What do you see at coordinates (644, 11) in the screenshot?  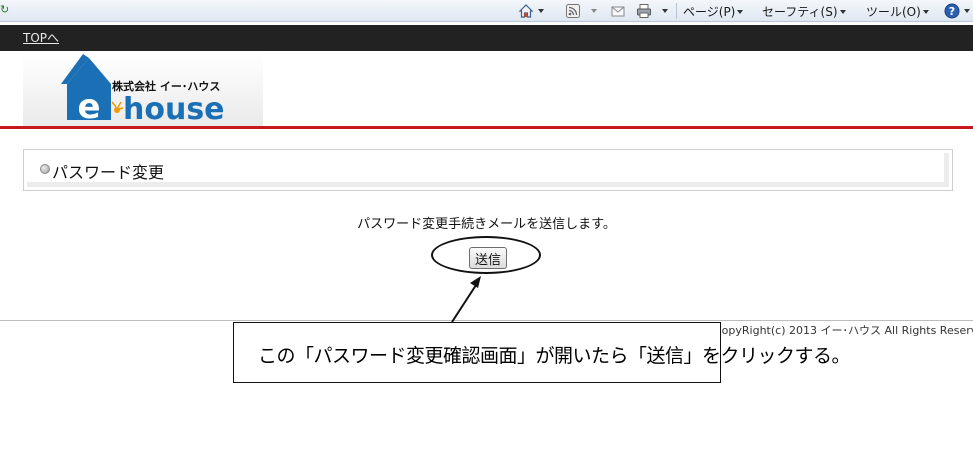 I see `print-icon` at bounding box center [644, 11].